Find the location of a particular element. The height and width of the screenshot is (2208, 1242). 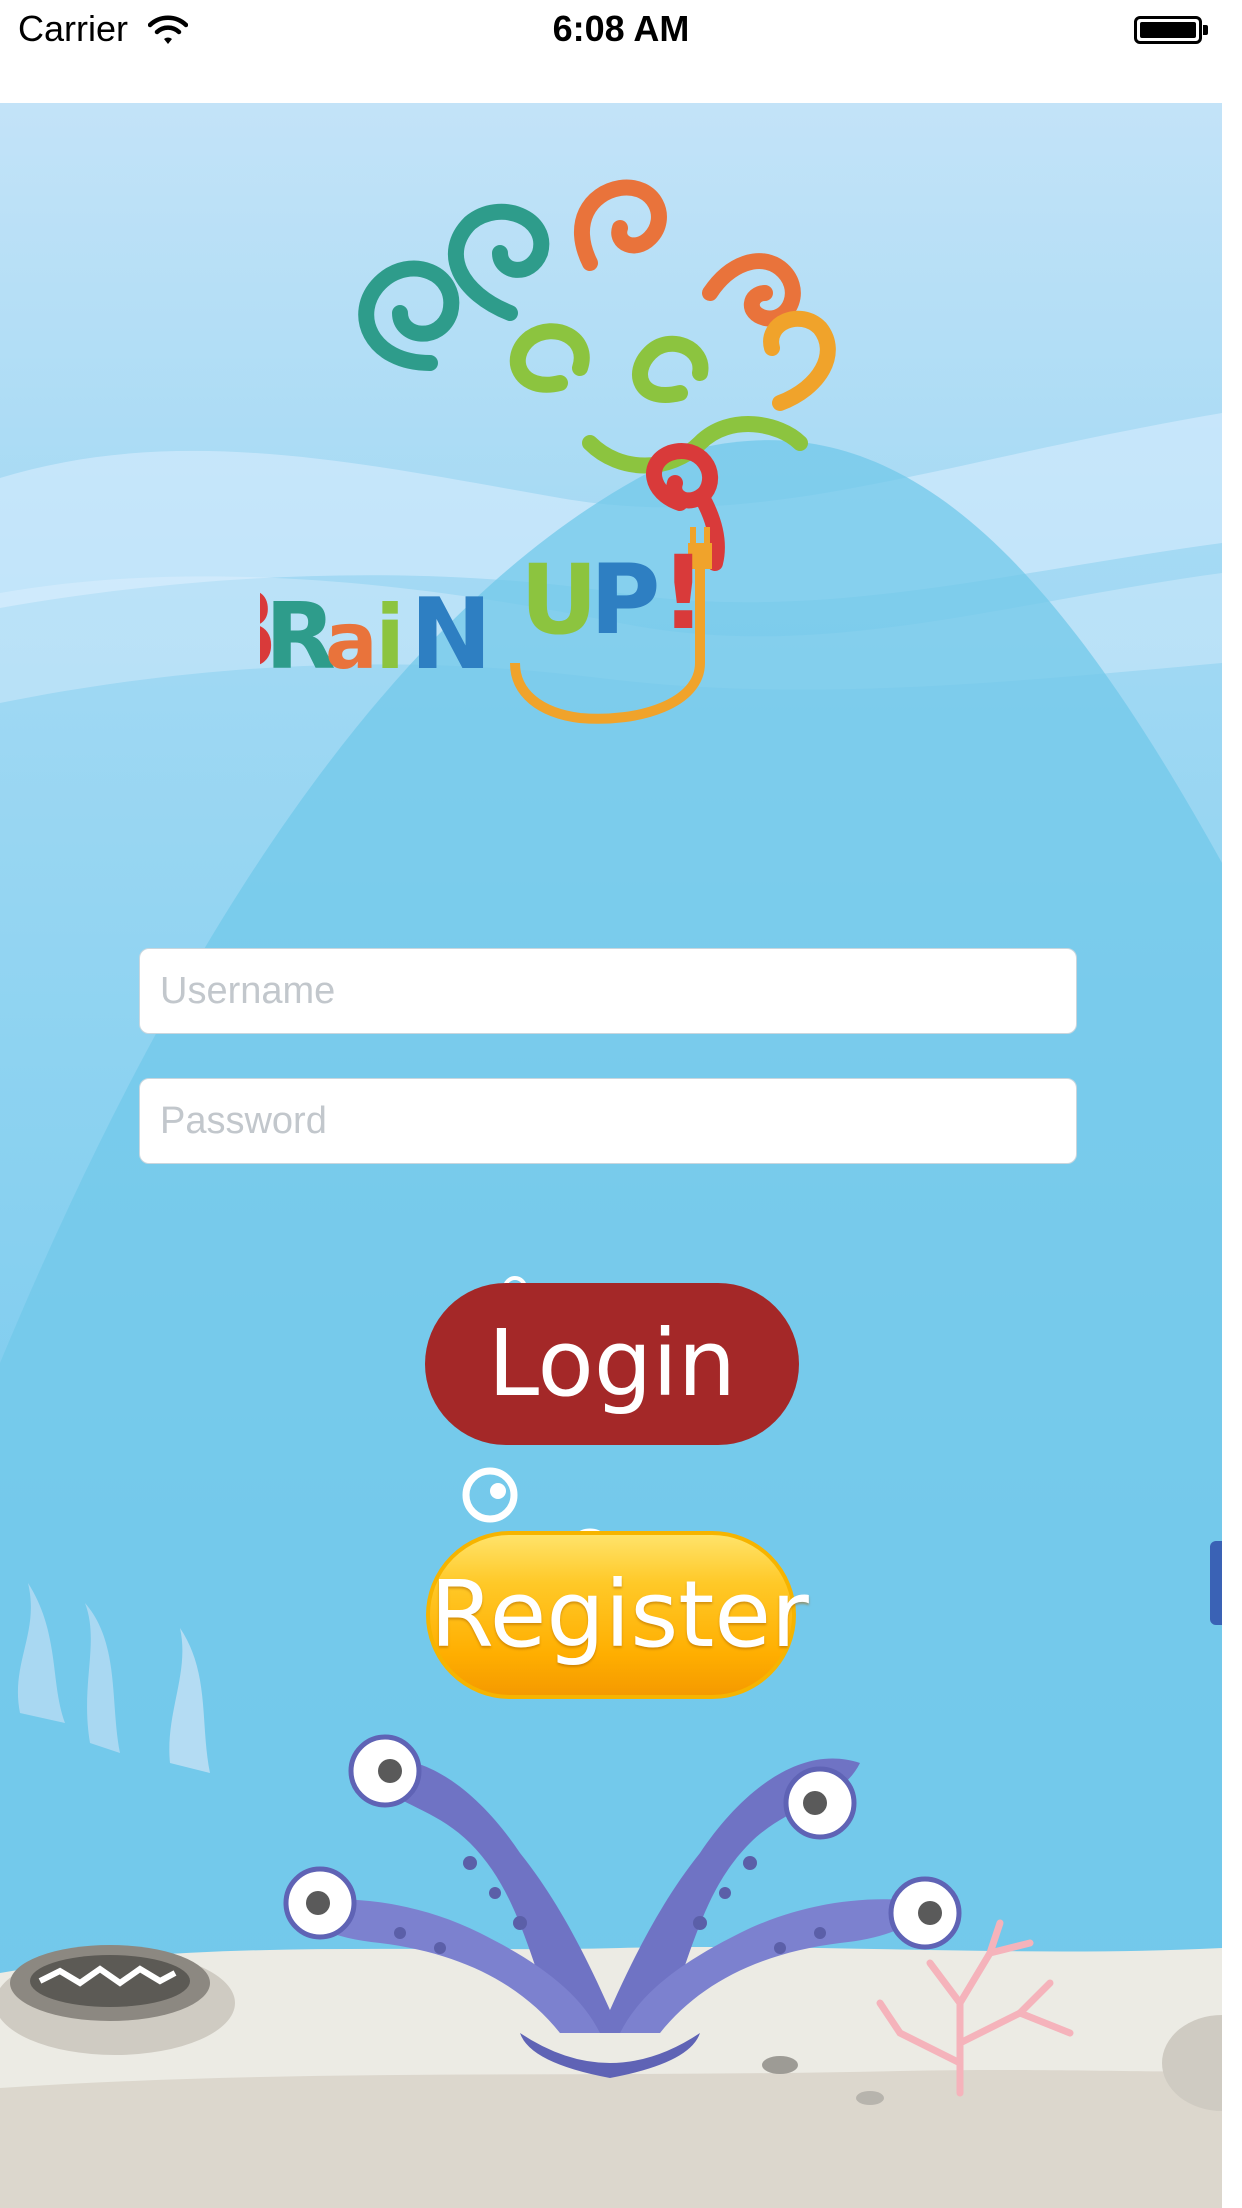

clock-time: 6:08 AM is located at coordinates (621, 28).